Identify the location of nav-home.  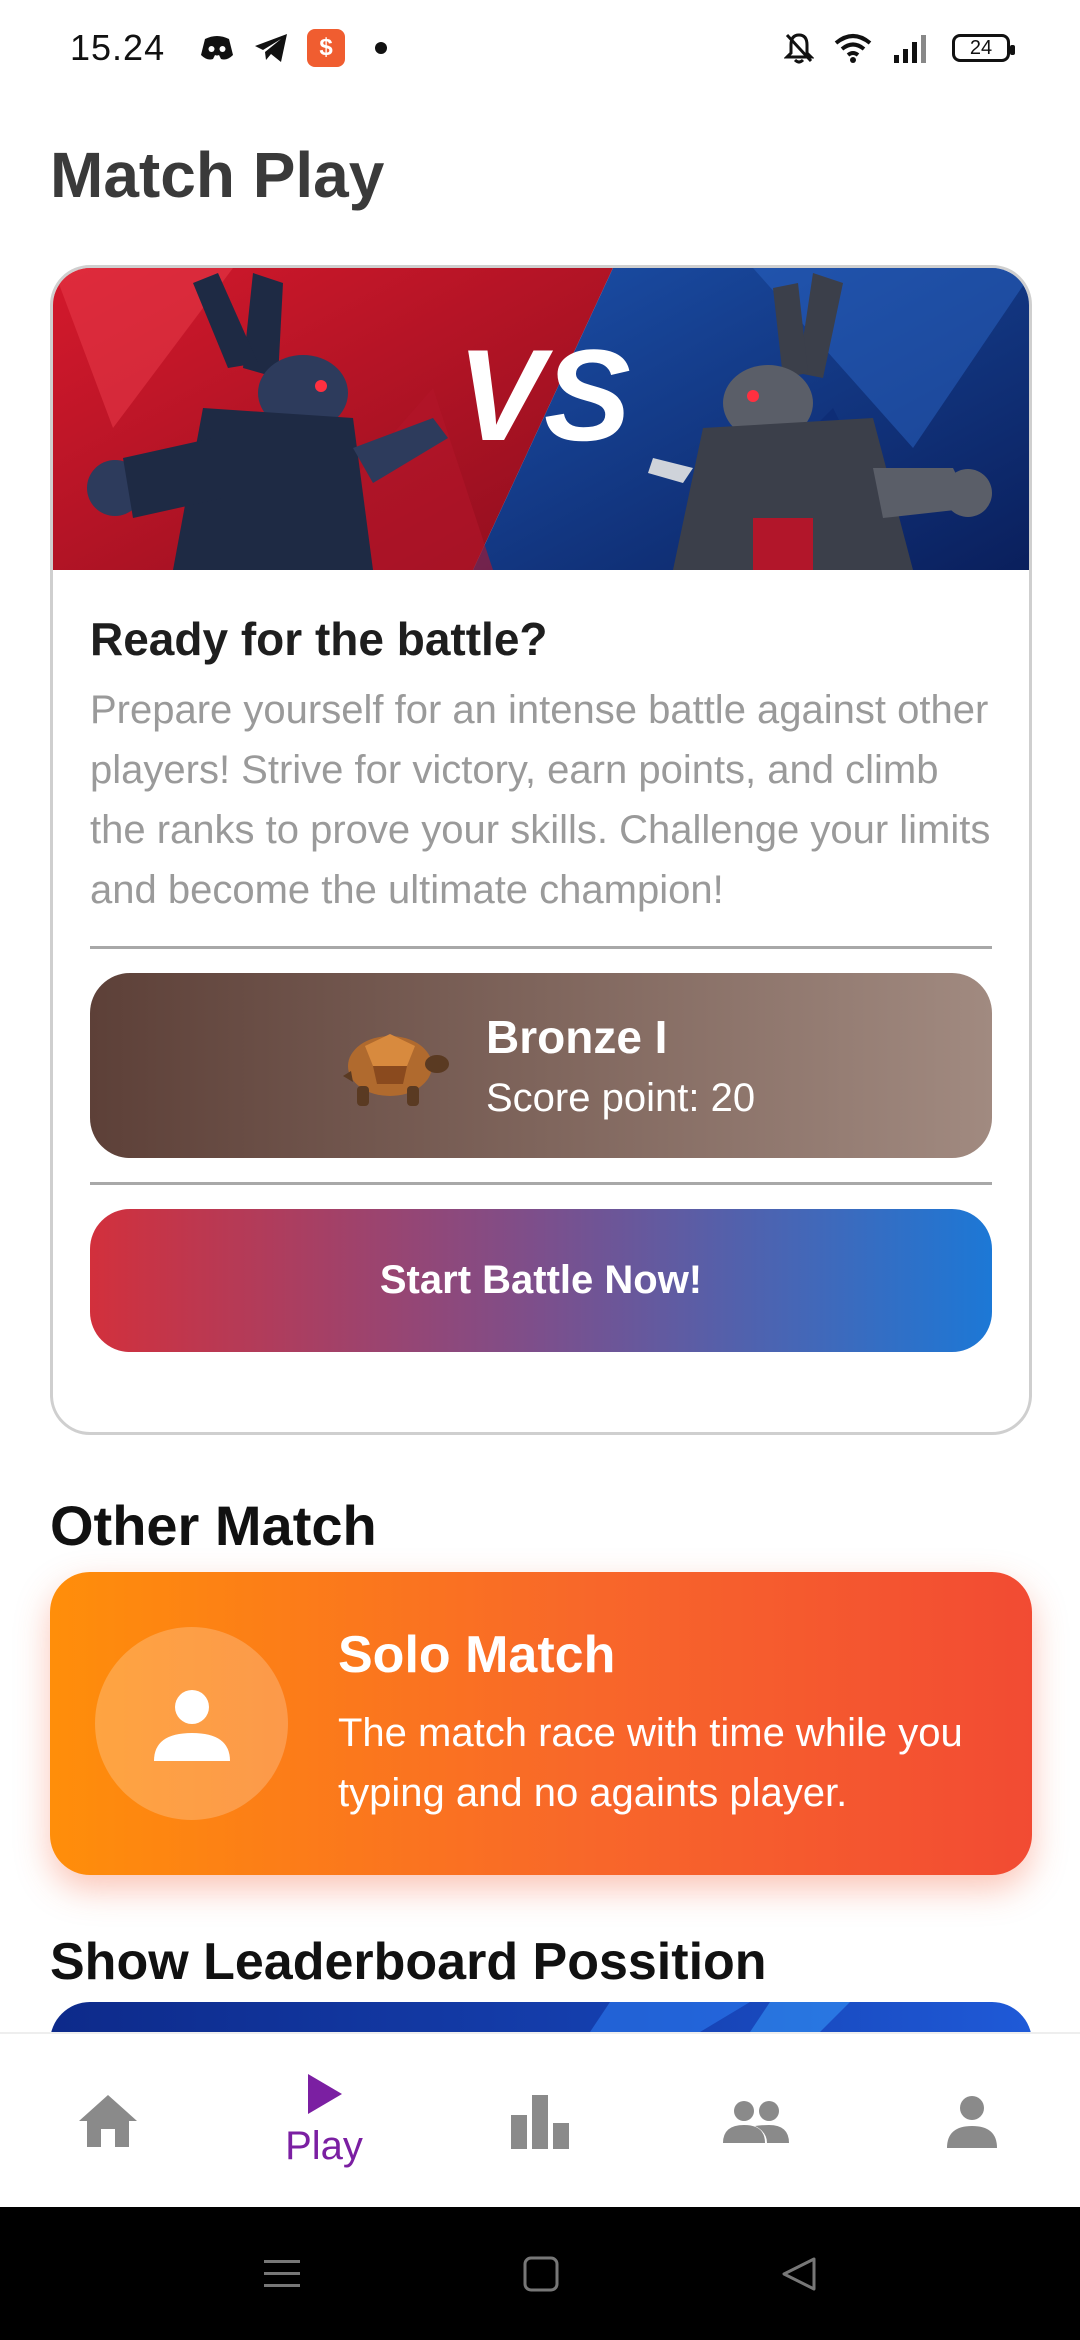
(108, 2120).